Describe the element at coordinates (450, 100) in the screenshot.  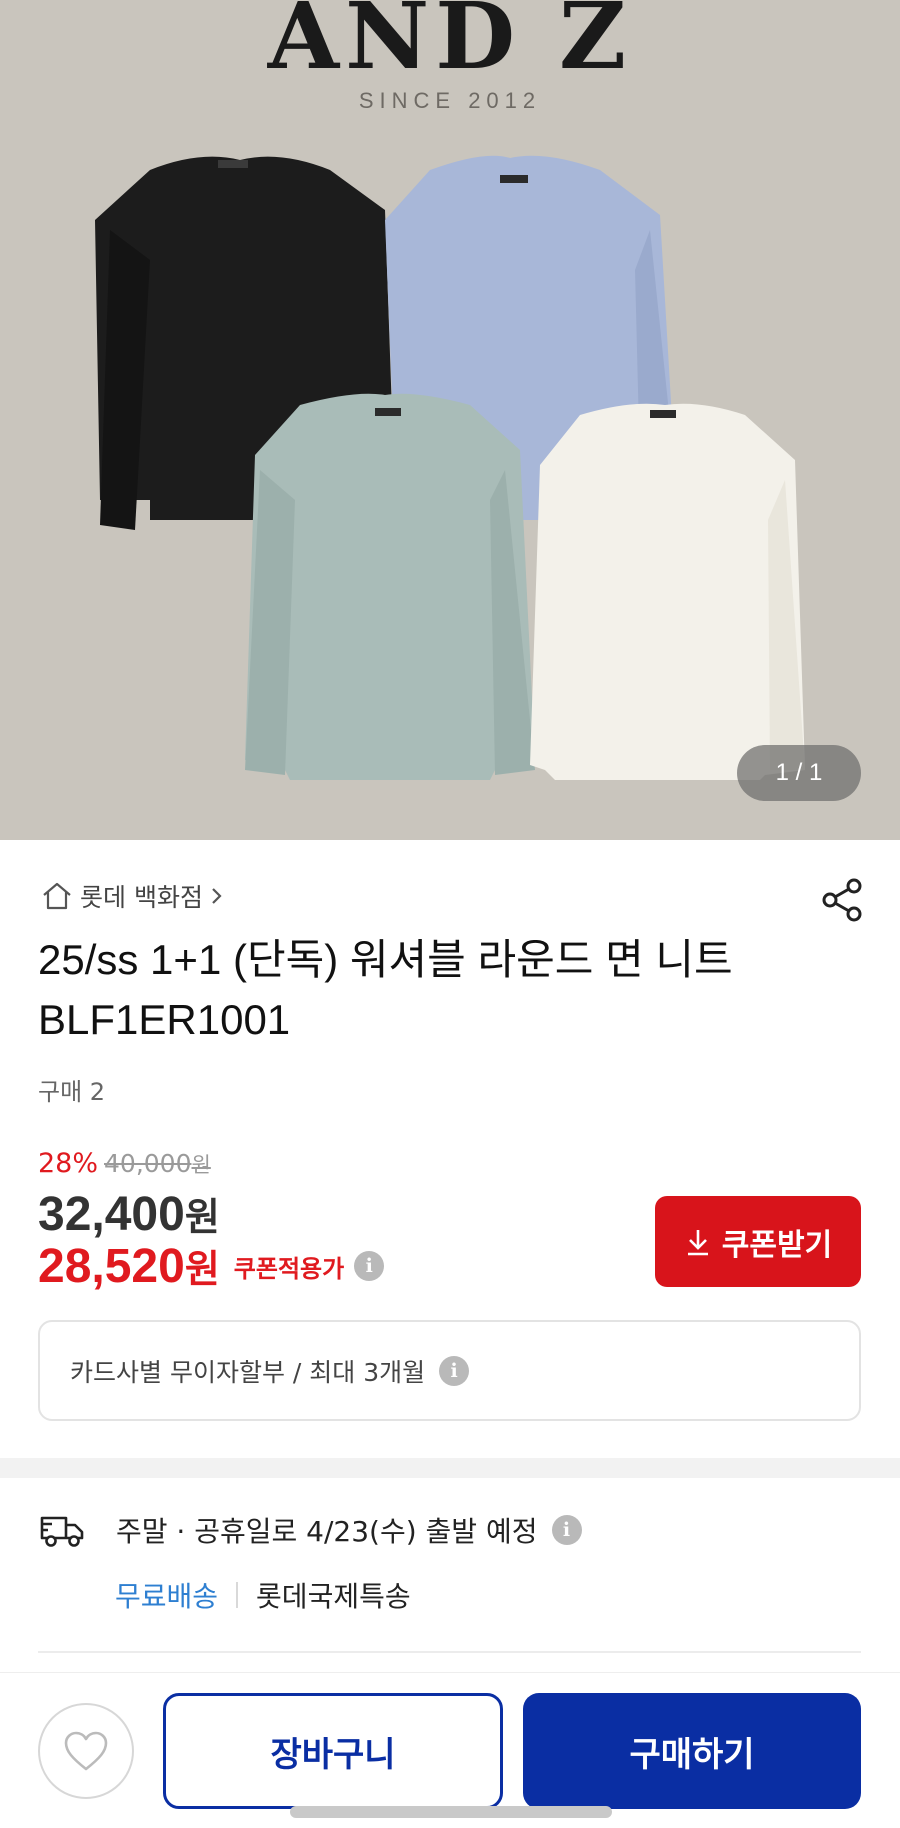
I see `brand-tagline: SINCE 2012` at that location.